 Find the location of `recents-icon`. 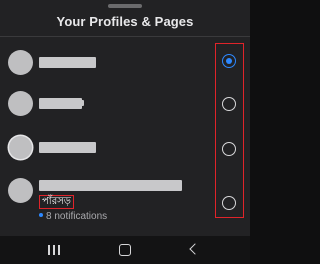

recents-icon is located at coordinates (54, 250).